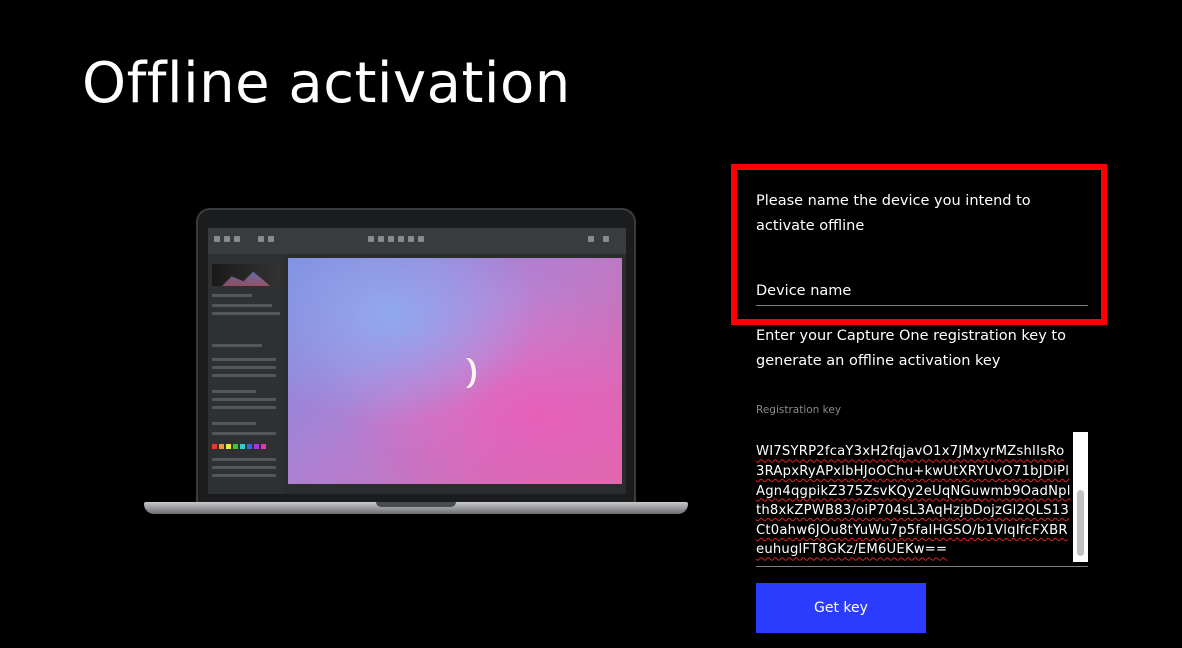 This screenshot has height=648, width=1182. What do you see at coordinates (841, 608) in the screenshot?
I see `get-key-button: Get key` at bounding box center [841, 608].